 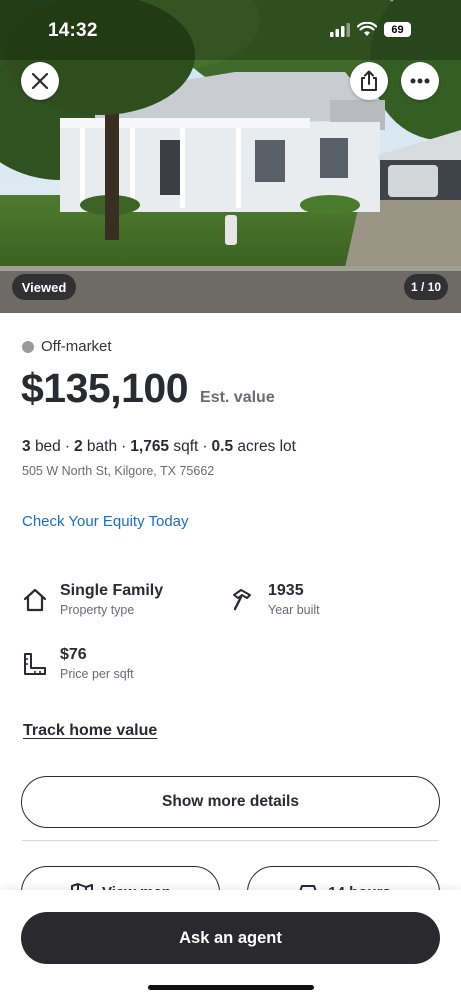 What do you see at coordinates (102, 446) in the screenshot?
I see `baths-label: bath` at bounding box center [102, 446].